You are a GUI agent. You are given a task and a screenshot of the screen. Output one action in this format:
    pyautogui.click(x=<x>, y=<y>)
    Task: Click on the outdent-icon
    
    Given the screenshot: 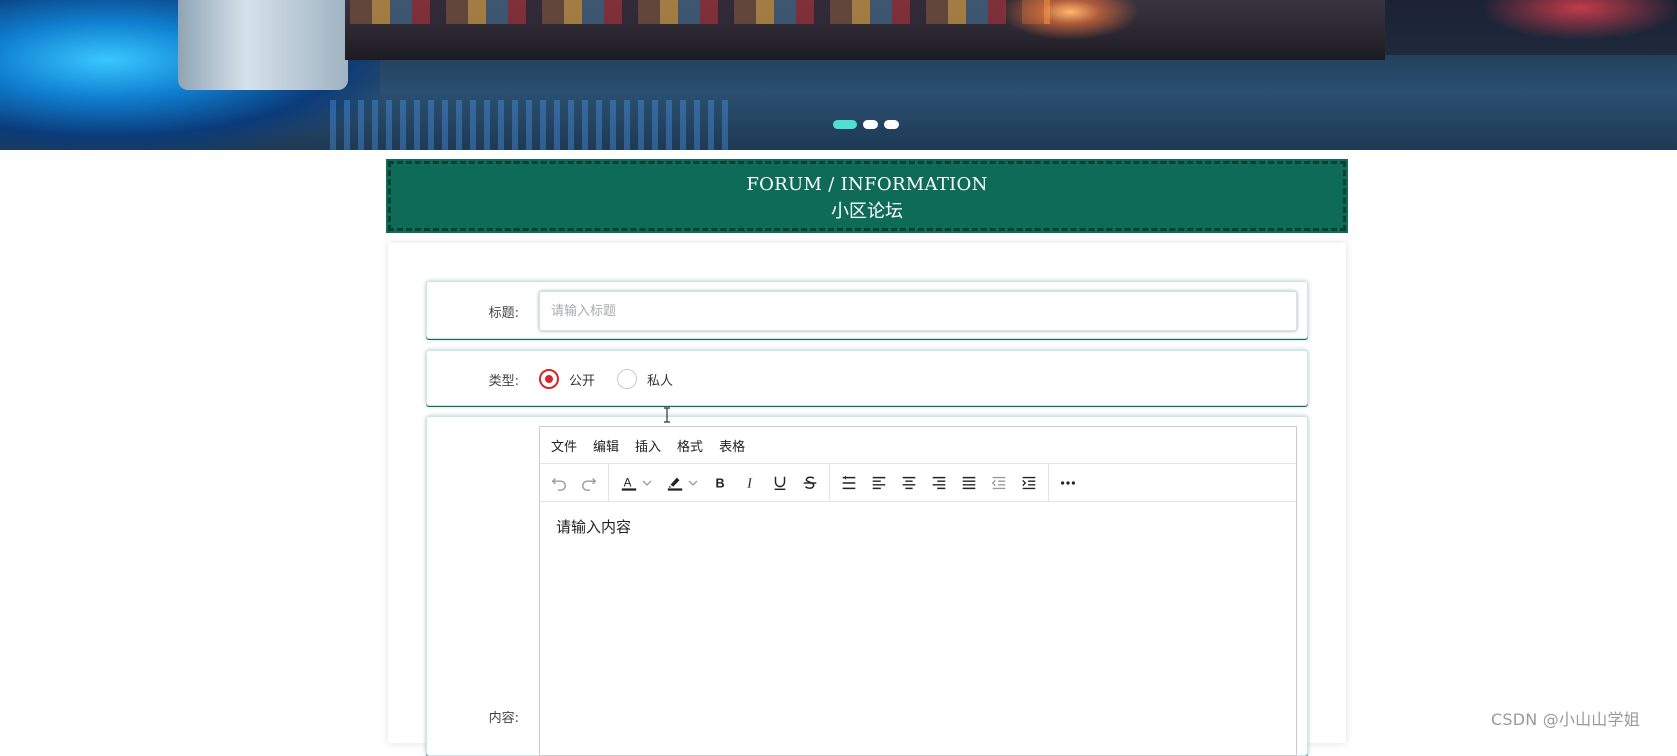 What is the action you would take?
    pyautogui.click(x=999, y=483)
    